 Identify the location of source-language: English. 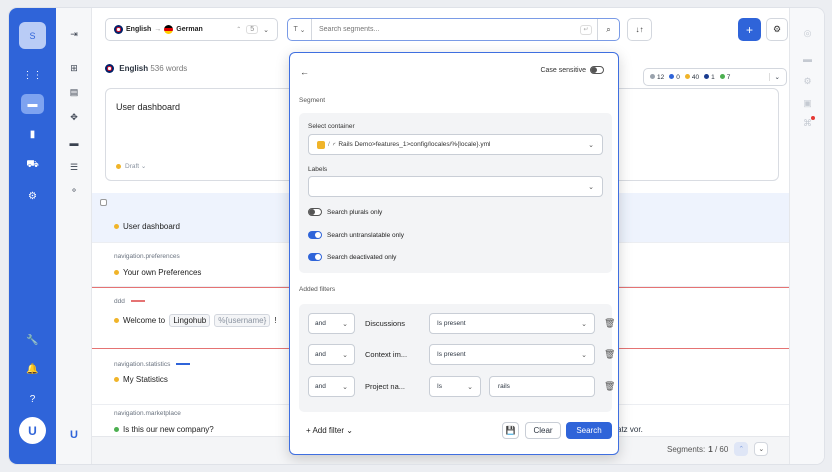
(139, 29).